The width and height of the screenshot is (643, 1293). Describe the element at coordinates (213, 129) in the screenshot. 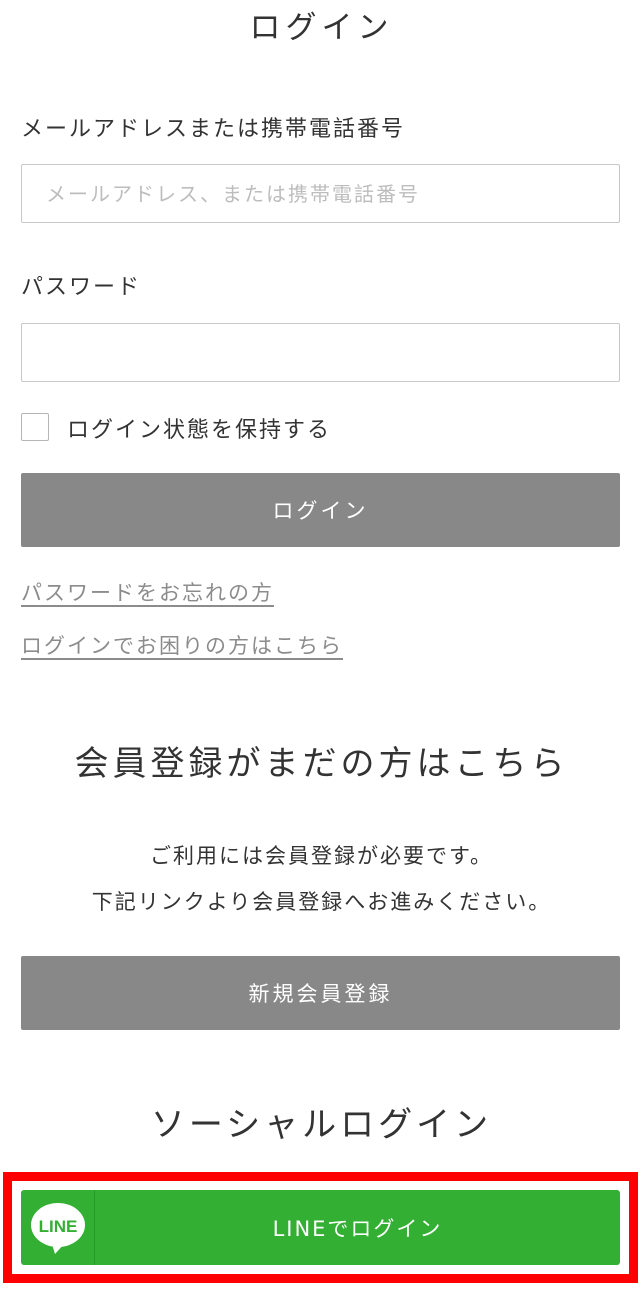

I see `email-label: メールアドレスまたは携帯電話番号` at that location.